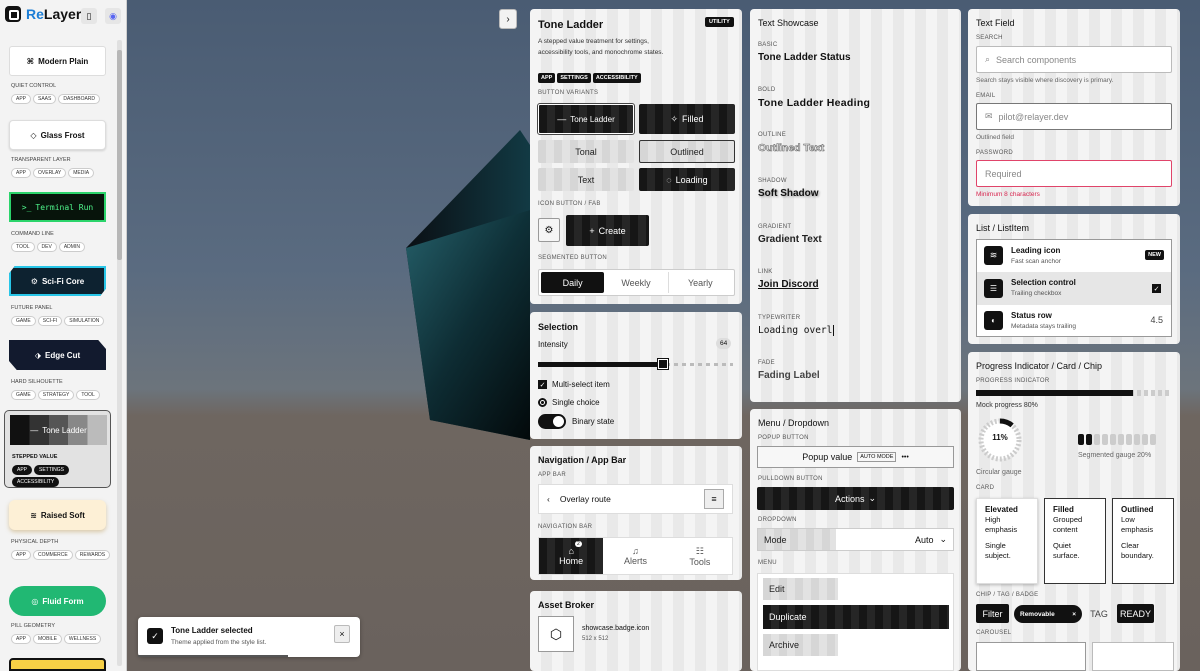  Describe the element at coordinates (827, 457) in the screenshot. I see `popup-value: Popup value` at that location.